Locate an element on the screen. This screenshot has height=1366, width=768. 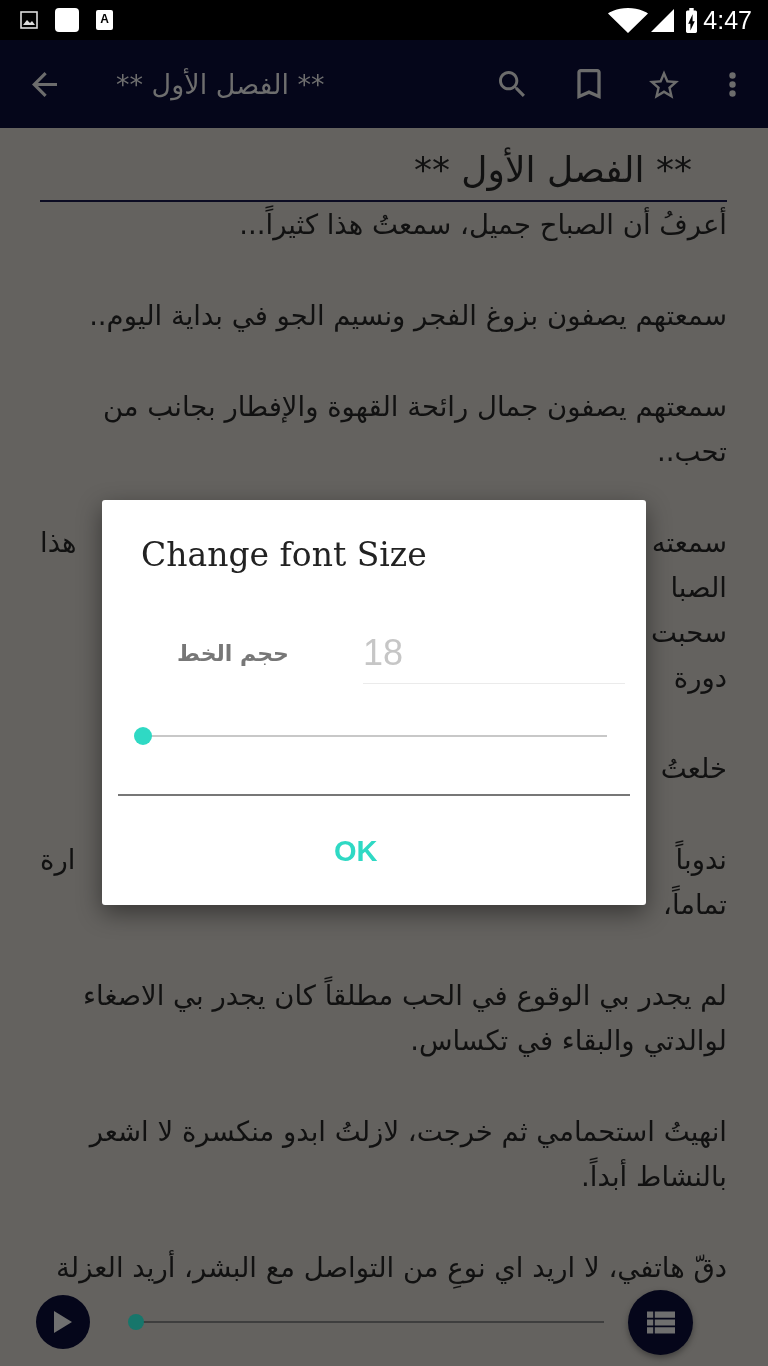
battery-charging-icon is located at coordinates (692, 20).